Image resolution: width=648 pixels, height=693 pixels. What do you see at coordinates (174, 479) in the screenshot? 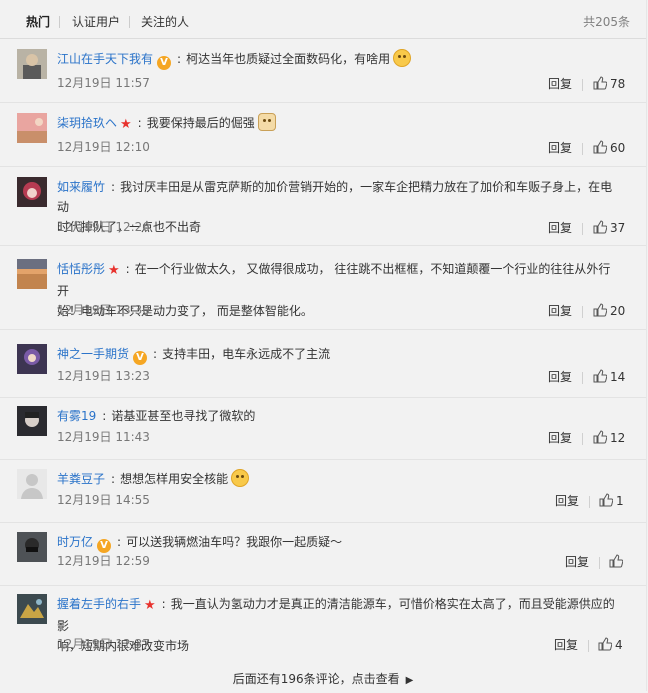
I see `comment-text: 想想怎样用安全核能` at bounding box center [174, 479].